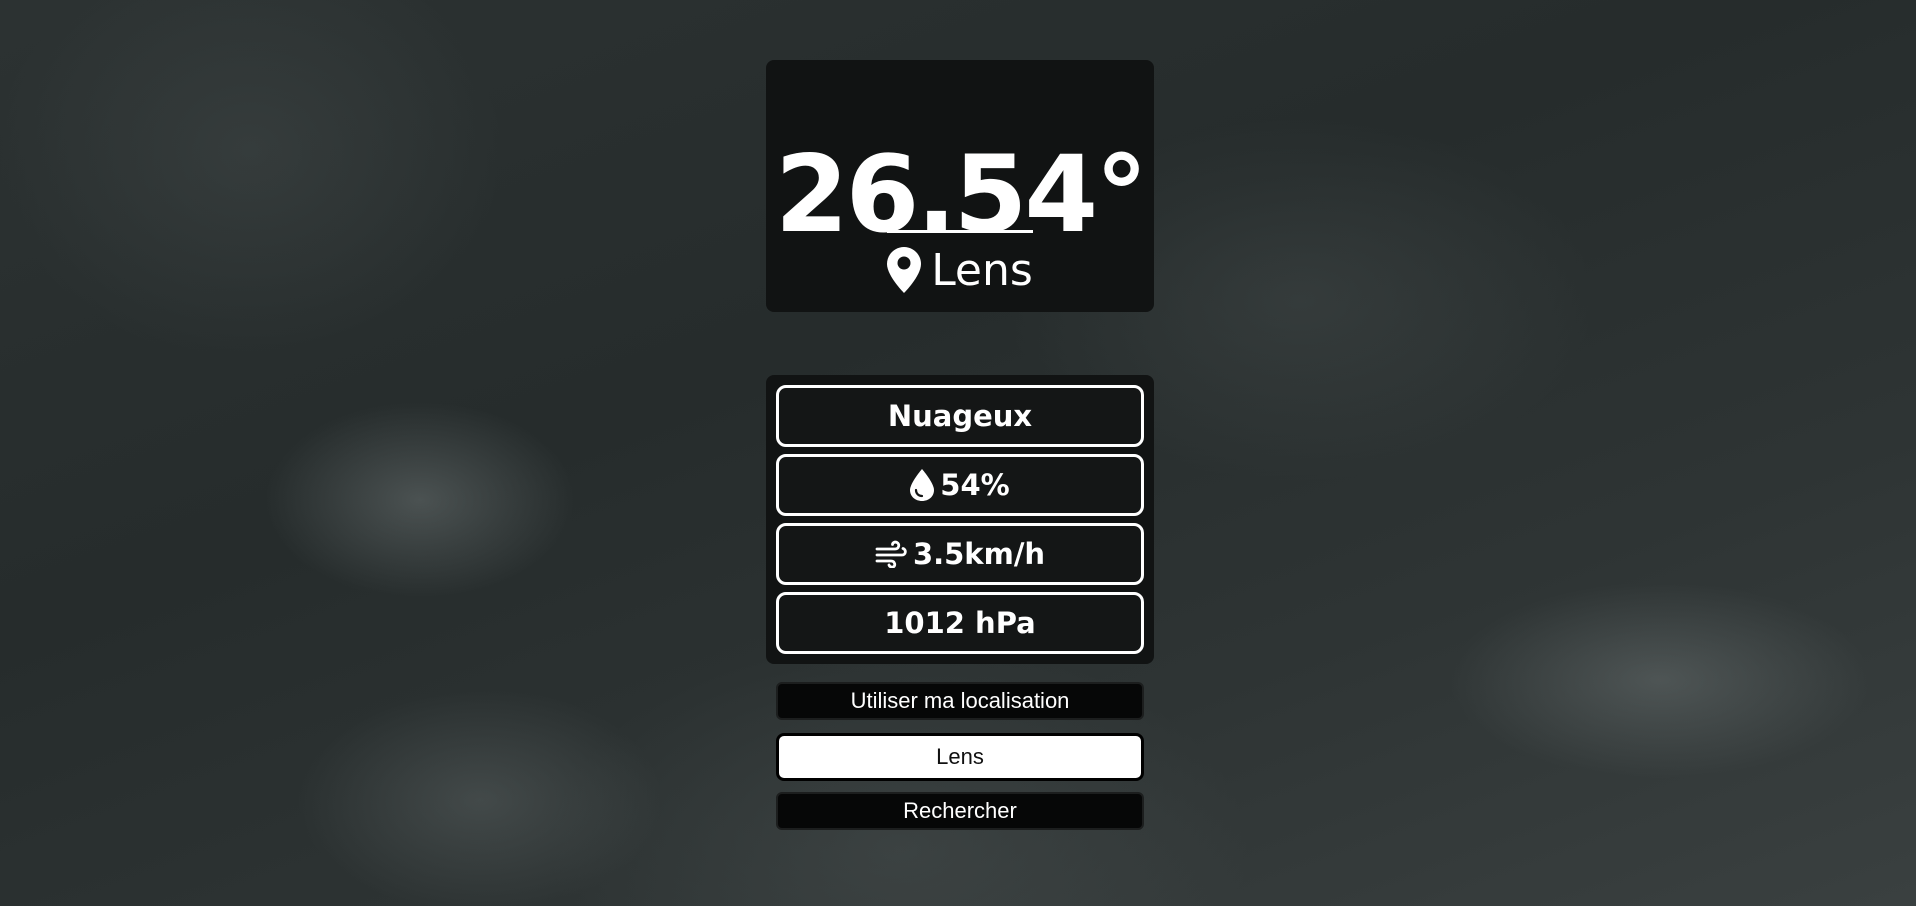 This screenshot has height=906, width=1916. I want to click on pressure-value: 1012 hPa, so click(960, 623).